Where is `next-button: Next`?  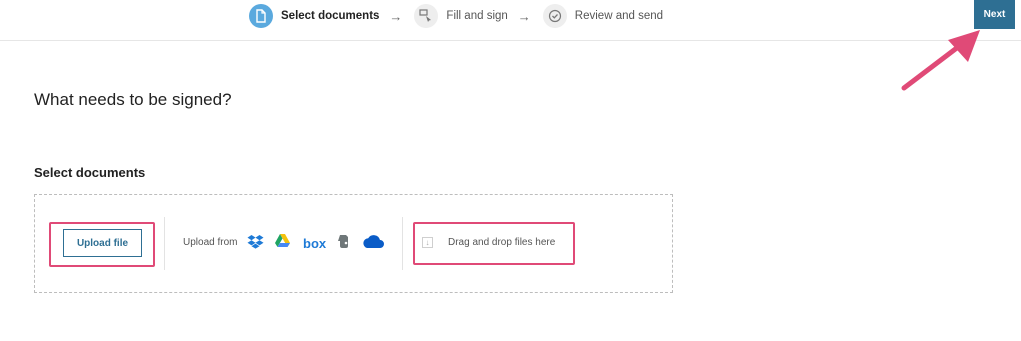 next-button: Next is located at coordinates (994, 14).